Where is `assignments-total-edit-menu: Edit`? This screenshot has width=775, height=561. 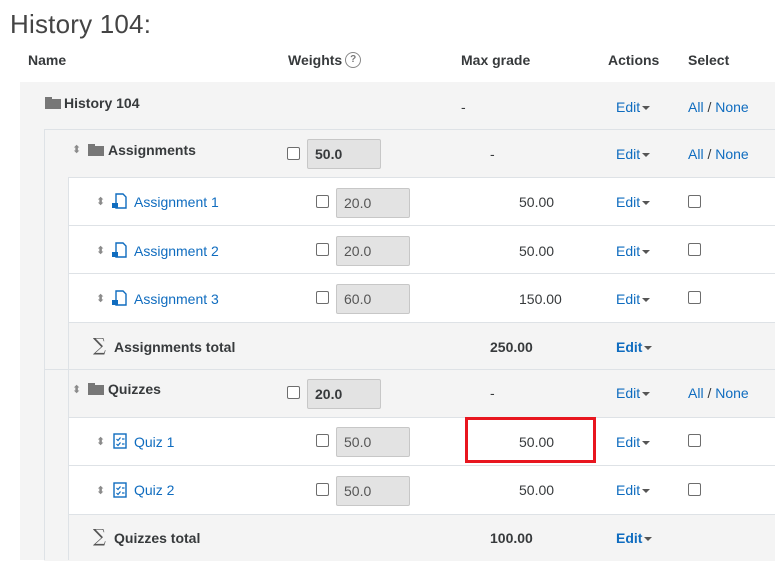 assignments-total-edit-menu: Edit is located at coordinates (634, 347).